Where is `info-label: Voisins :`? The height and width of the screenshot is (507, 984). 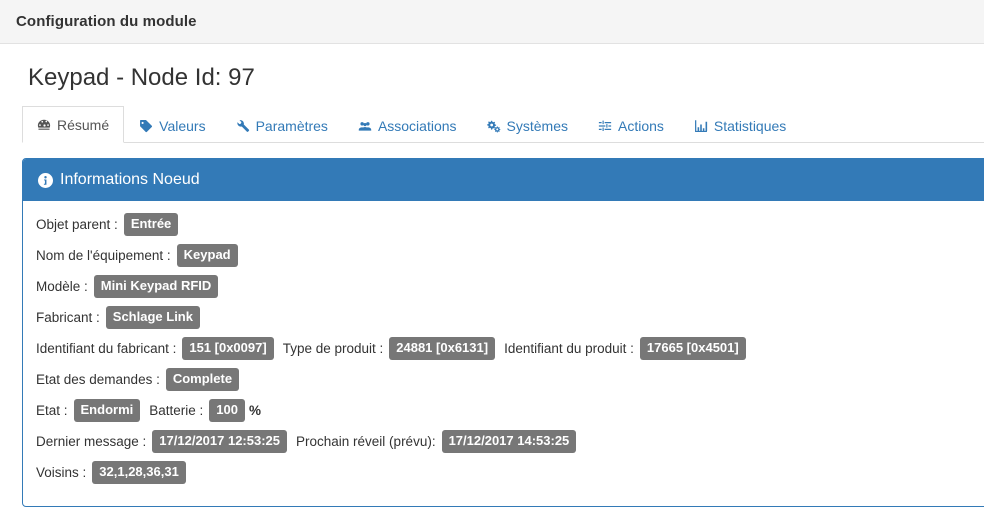 info-label: Voisins : is located at coordinates (61, 472).